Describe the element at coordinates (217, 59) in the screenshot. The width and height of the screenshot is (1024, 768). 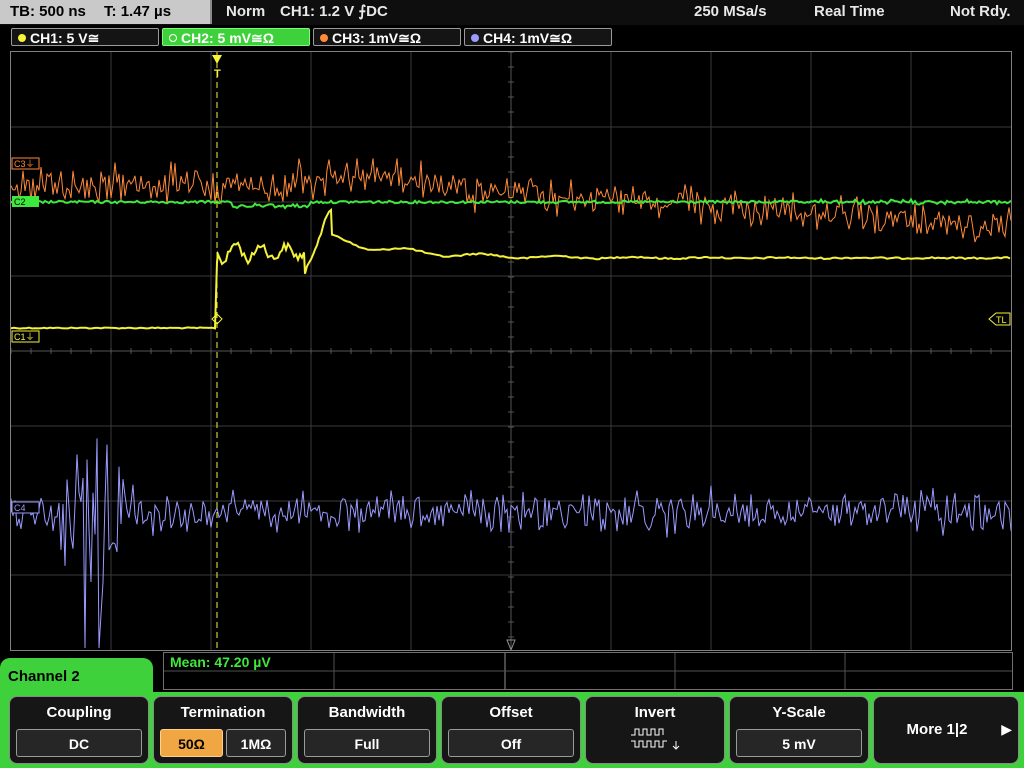
I see `trigger-position-marker-icon` at that location.